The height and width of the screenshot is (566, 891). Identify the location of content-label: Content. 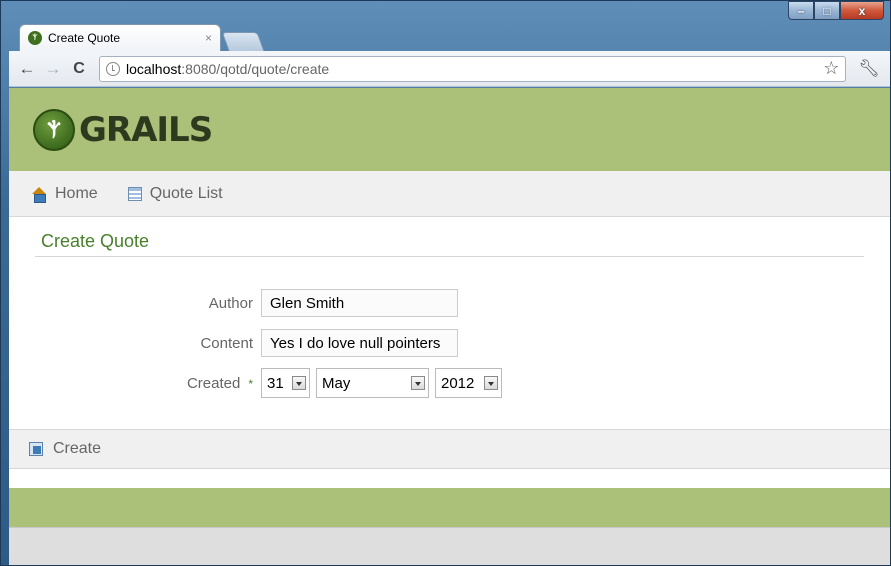
(226, 343).